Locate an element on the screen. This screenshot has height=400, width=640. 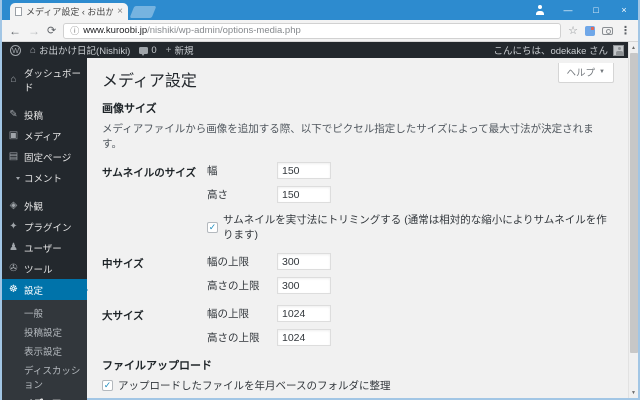
medium-width-input is located at coordinates (304, 261).